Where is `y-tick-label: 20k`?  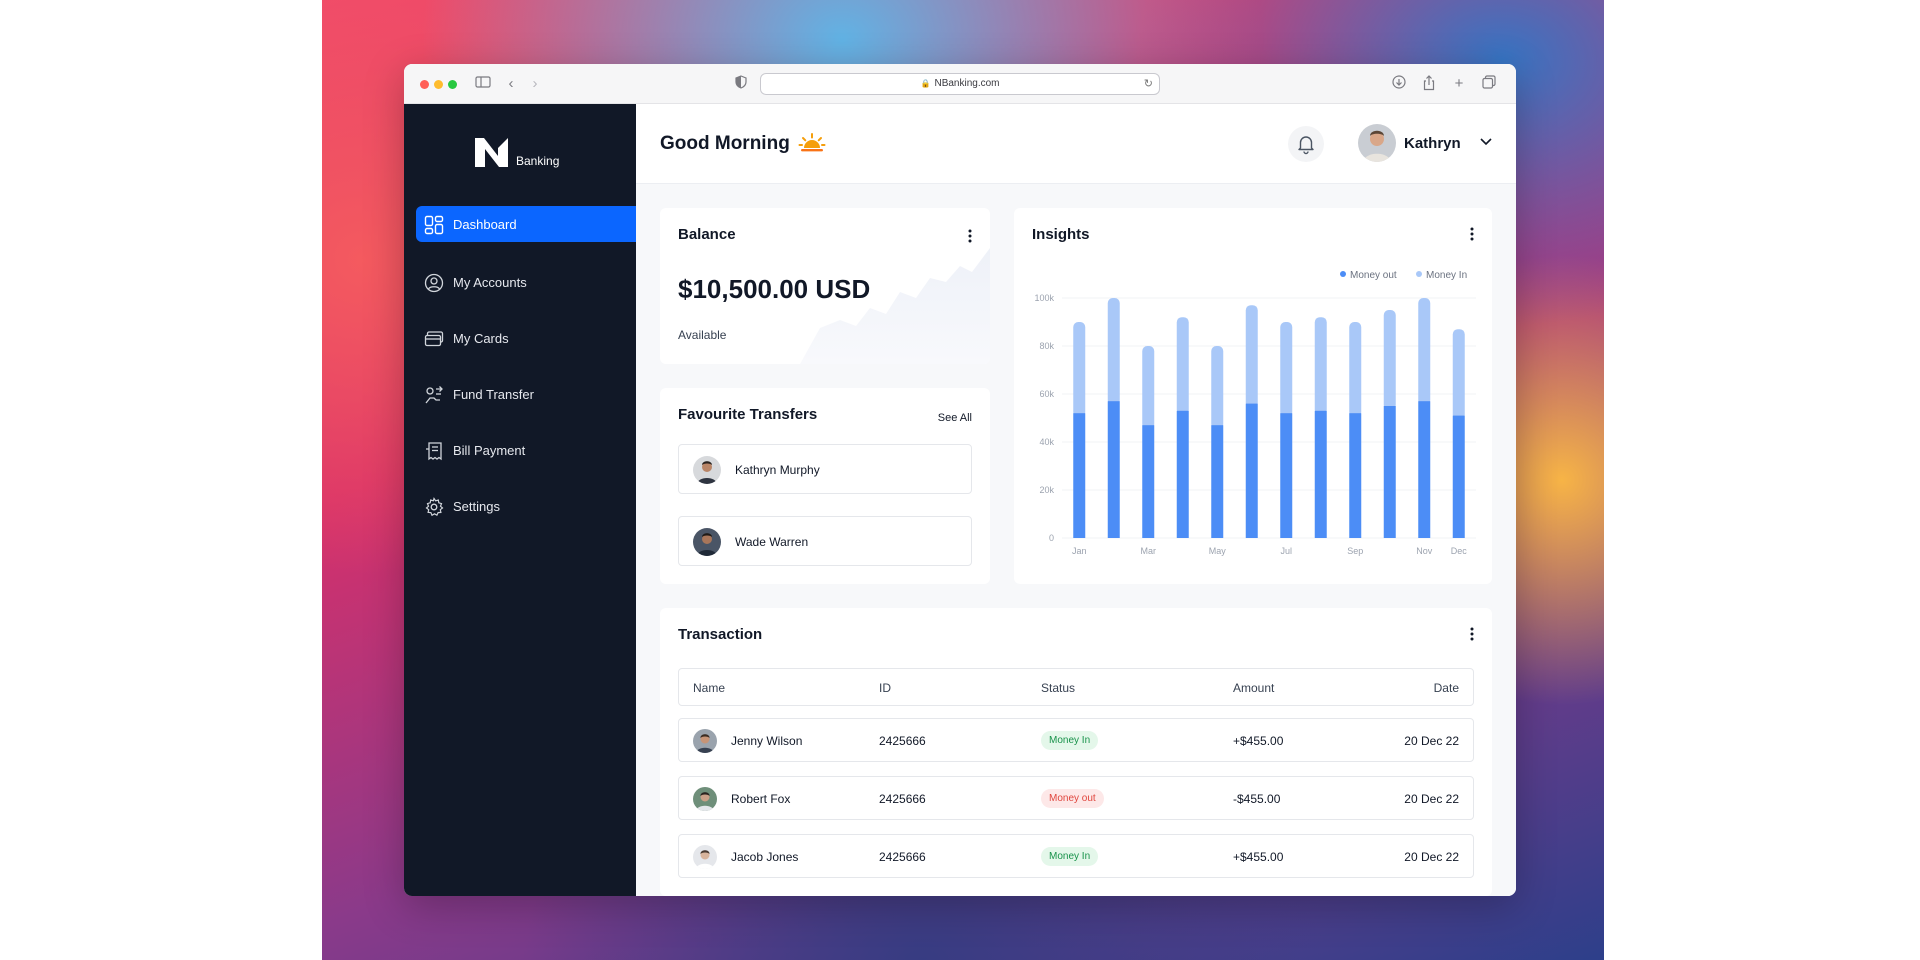
y-tick-label: 20k is located at coordinates (1046, 490).